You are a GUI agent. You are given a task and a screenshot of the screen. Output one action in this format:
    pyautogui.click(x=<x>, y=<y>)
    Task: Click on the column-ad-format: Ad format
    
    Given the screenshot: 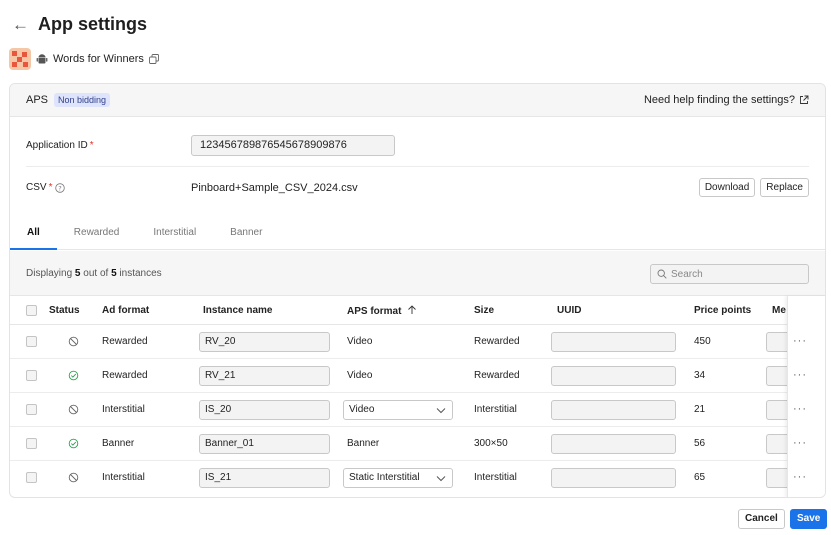 What is the action you would take?
    pyautogui.click(x=126, y=310)
    